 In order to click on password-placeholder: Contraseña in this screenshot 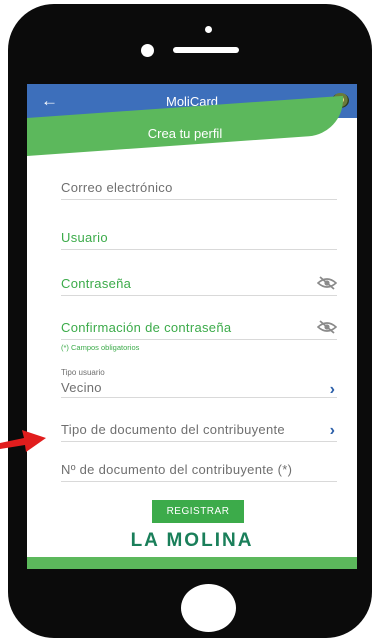, I will do `click(96, 283)`.